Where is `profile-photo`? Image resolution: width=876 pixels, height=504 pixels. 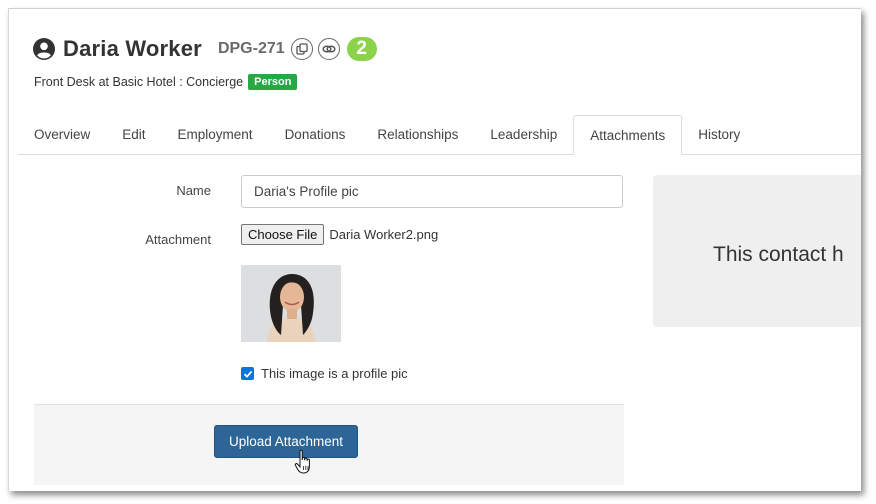
profile-photo is located at coordinates (291, 303).